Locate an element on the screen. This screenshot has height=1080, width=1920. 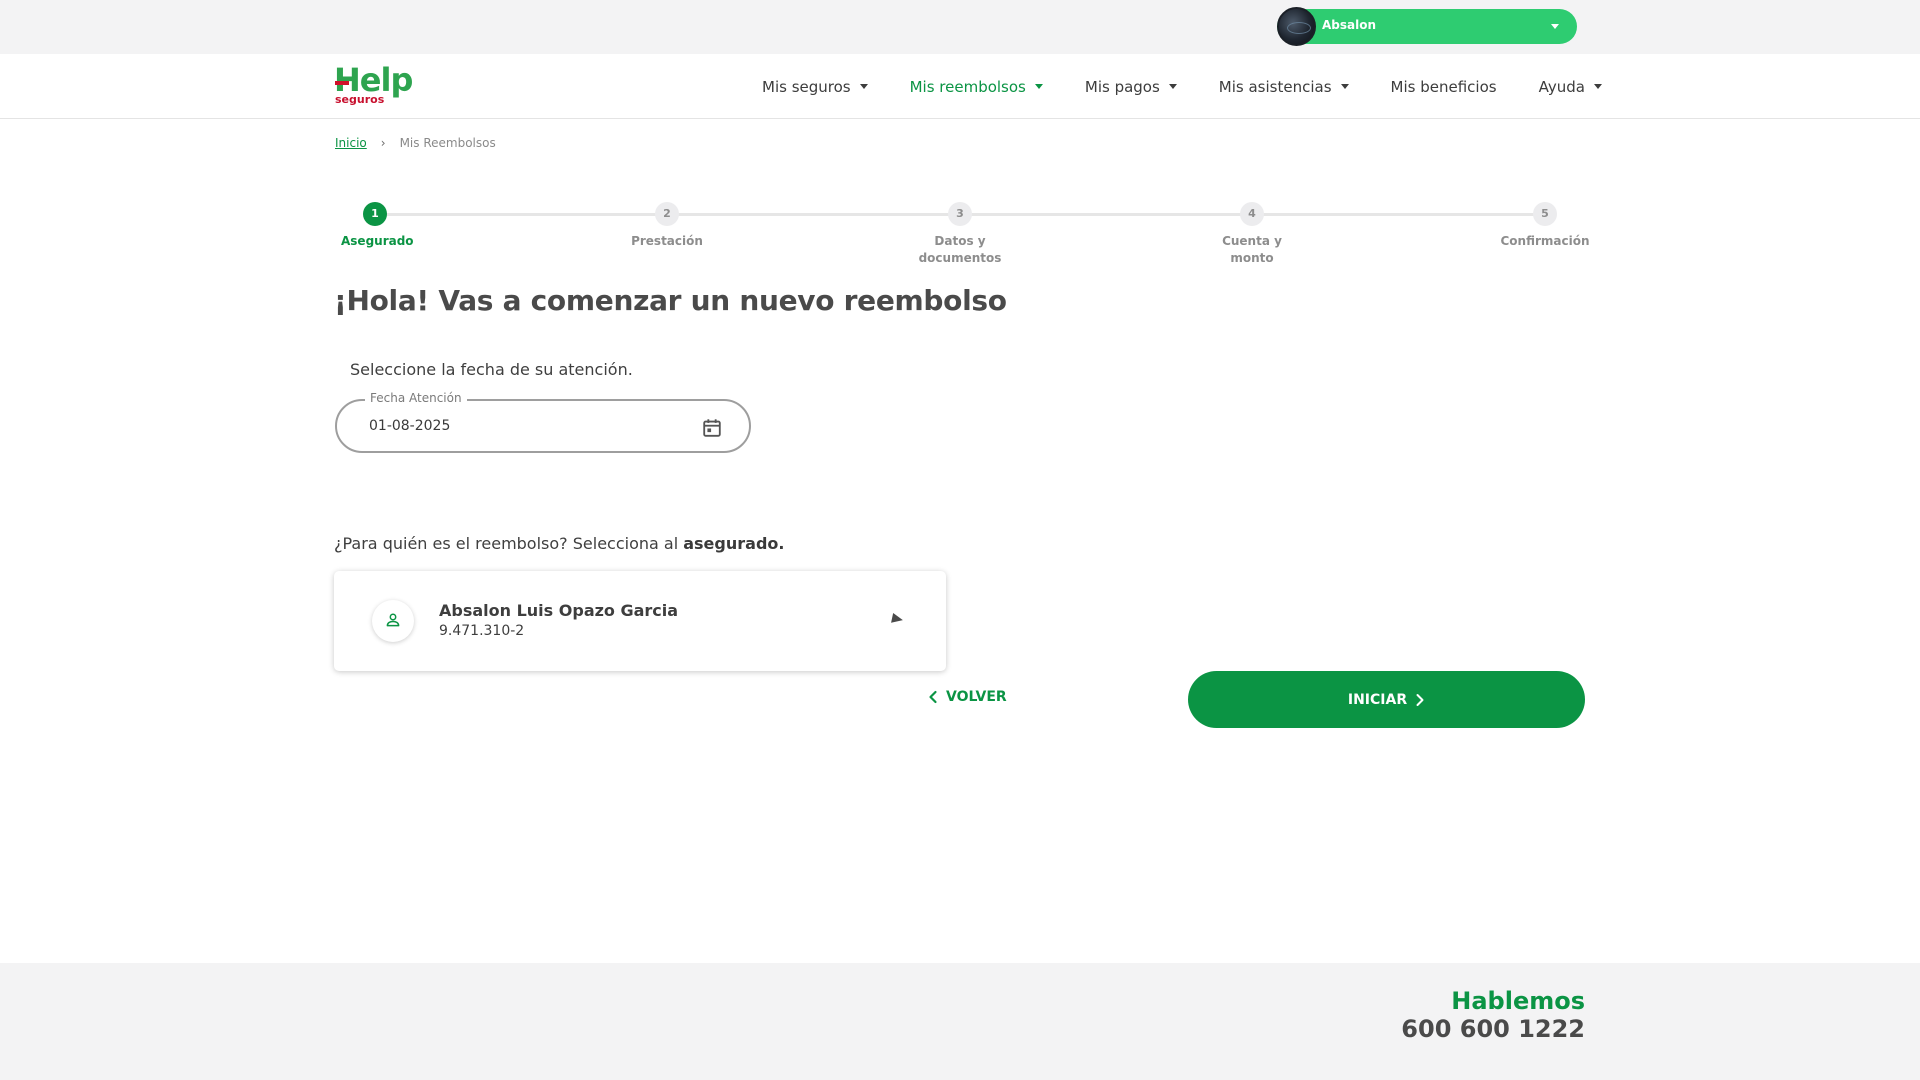
step-label-line: monto is located at coordinates (1252, 258).